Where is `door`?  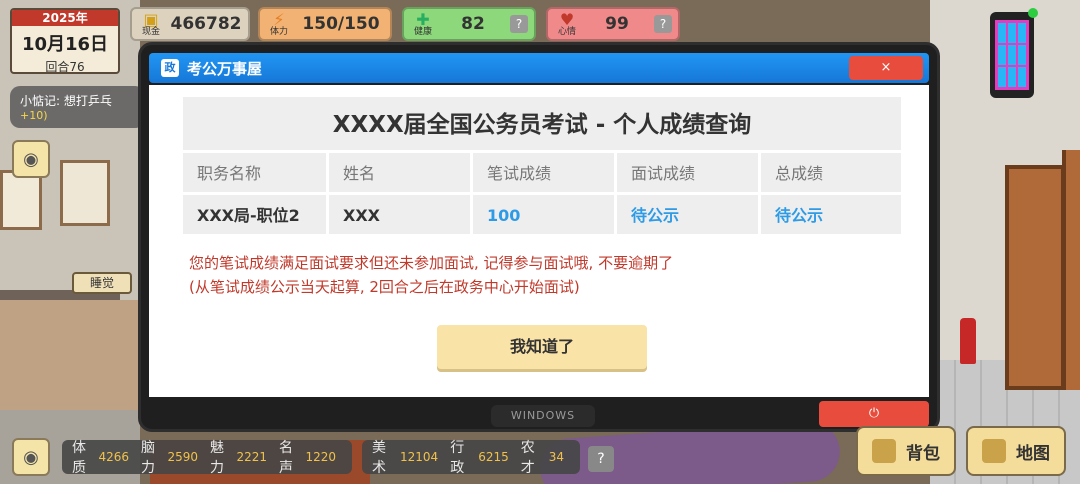
door is located at coordinates (1035, 277).